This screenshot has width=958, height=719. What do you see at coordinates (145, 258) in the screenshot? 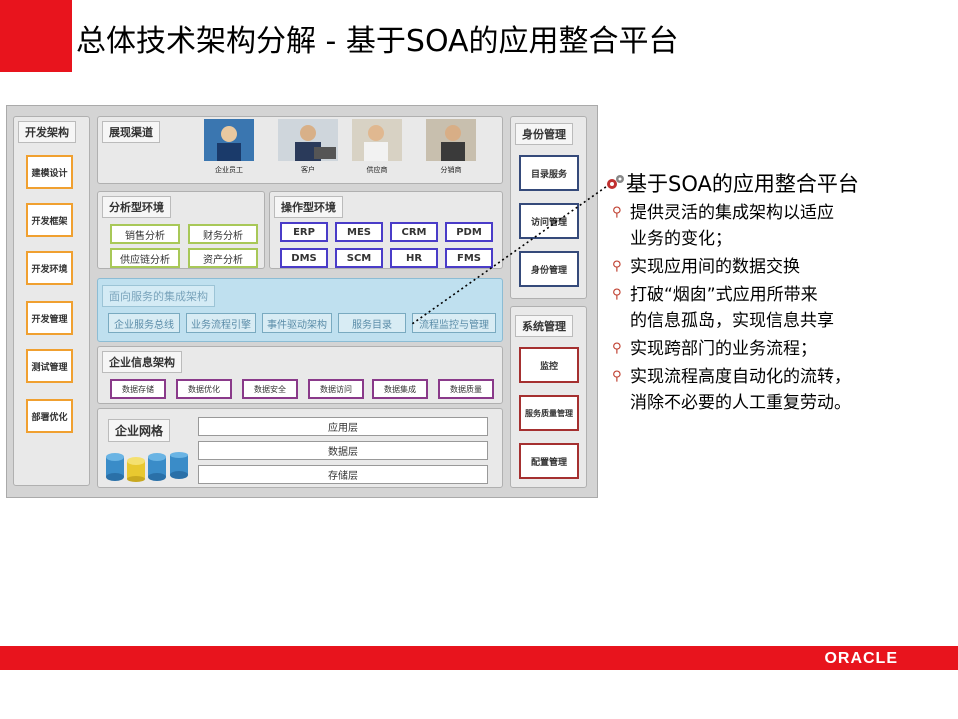
I see `analysis-item-supply-chain: 供应链分析` at bounding box center [145, 258].